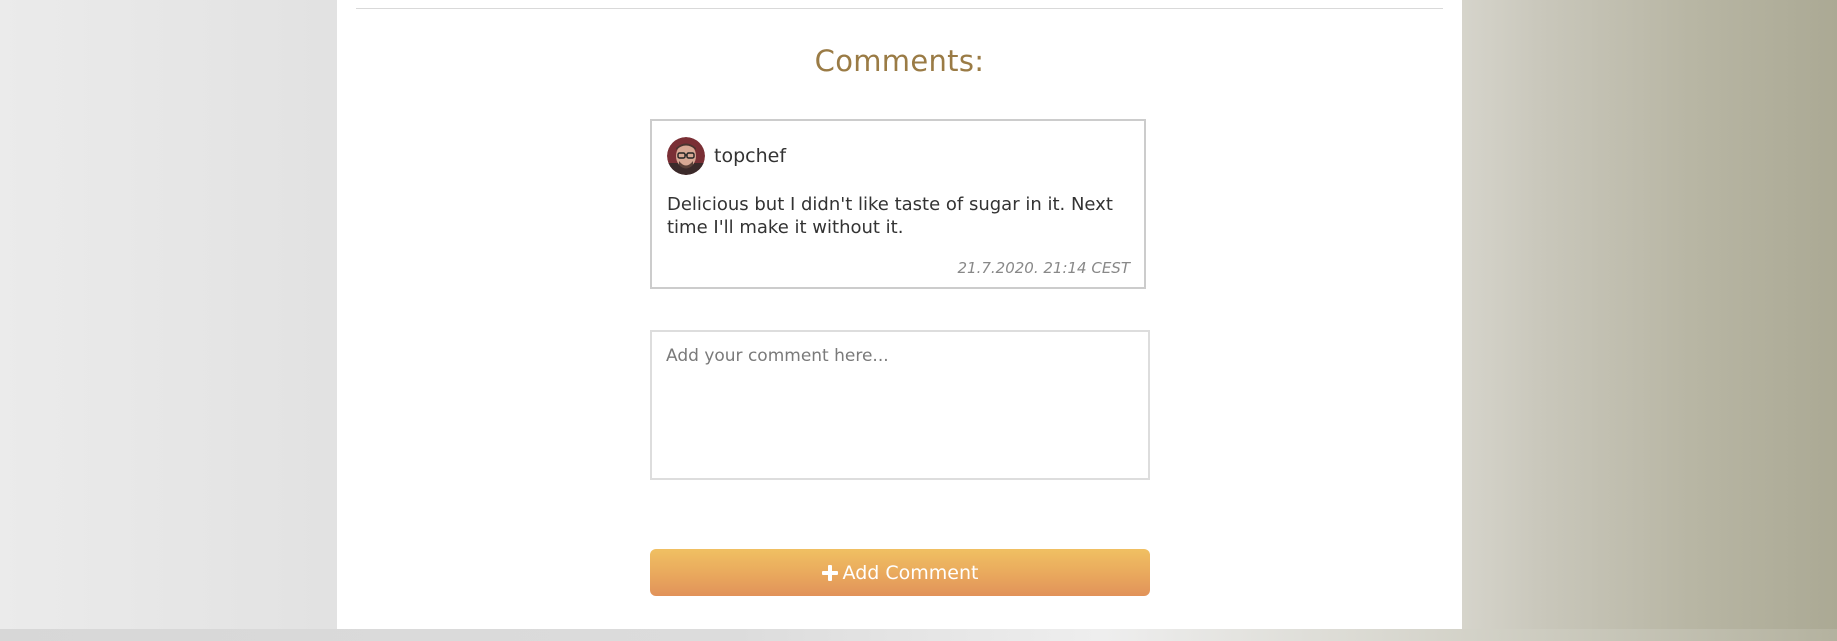  What do you see at coordinates (900, 405) in the screenshot?
I see `comment-input` at bounding box center [900, 405].